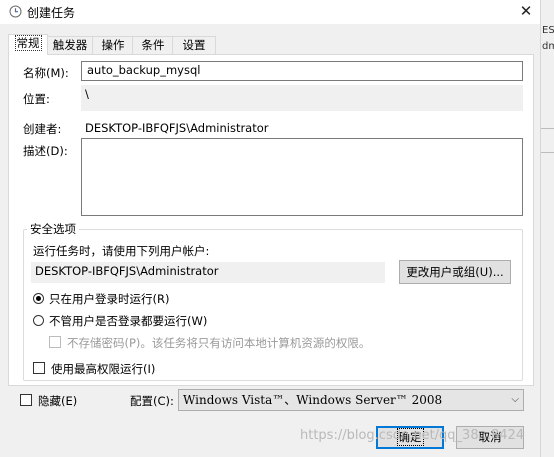 The image size is (554, 457). What do you see at coordinates (548, 30) in the screenshot?
I see `background-text-fragment: ESk` at bounding box center [548, 30].